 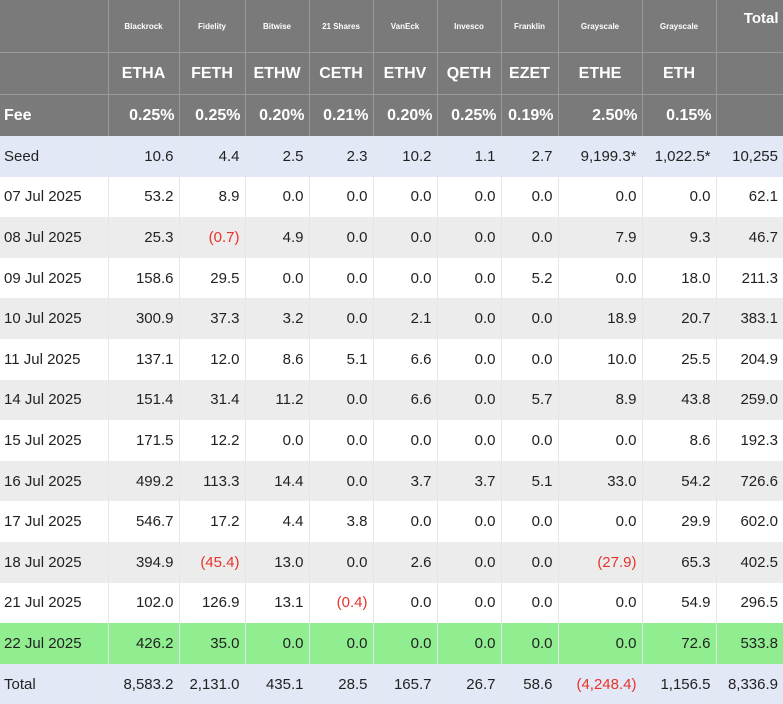 I want to click on flow-cell: 8.6, so click(x=277, y=359).